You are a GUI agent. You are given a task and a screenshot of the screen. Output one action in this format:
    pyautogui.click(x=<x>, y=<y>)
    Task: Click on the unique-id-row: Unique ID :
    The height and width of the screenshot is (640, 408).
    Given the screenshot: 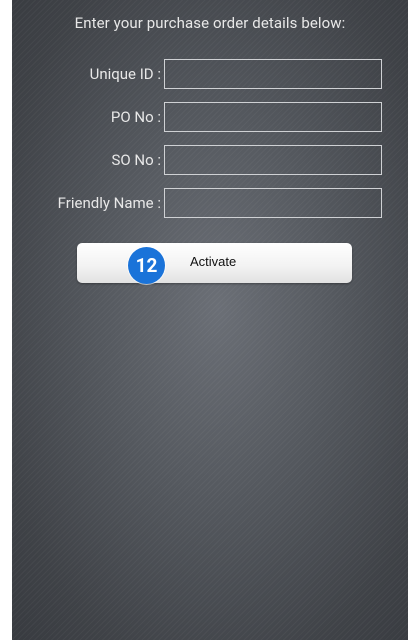 What is the action you would take?
    pyautogui.click(x=210, y=75)
    